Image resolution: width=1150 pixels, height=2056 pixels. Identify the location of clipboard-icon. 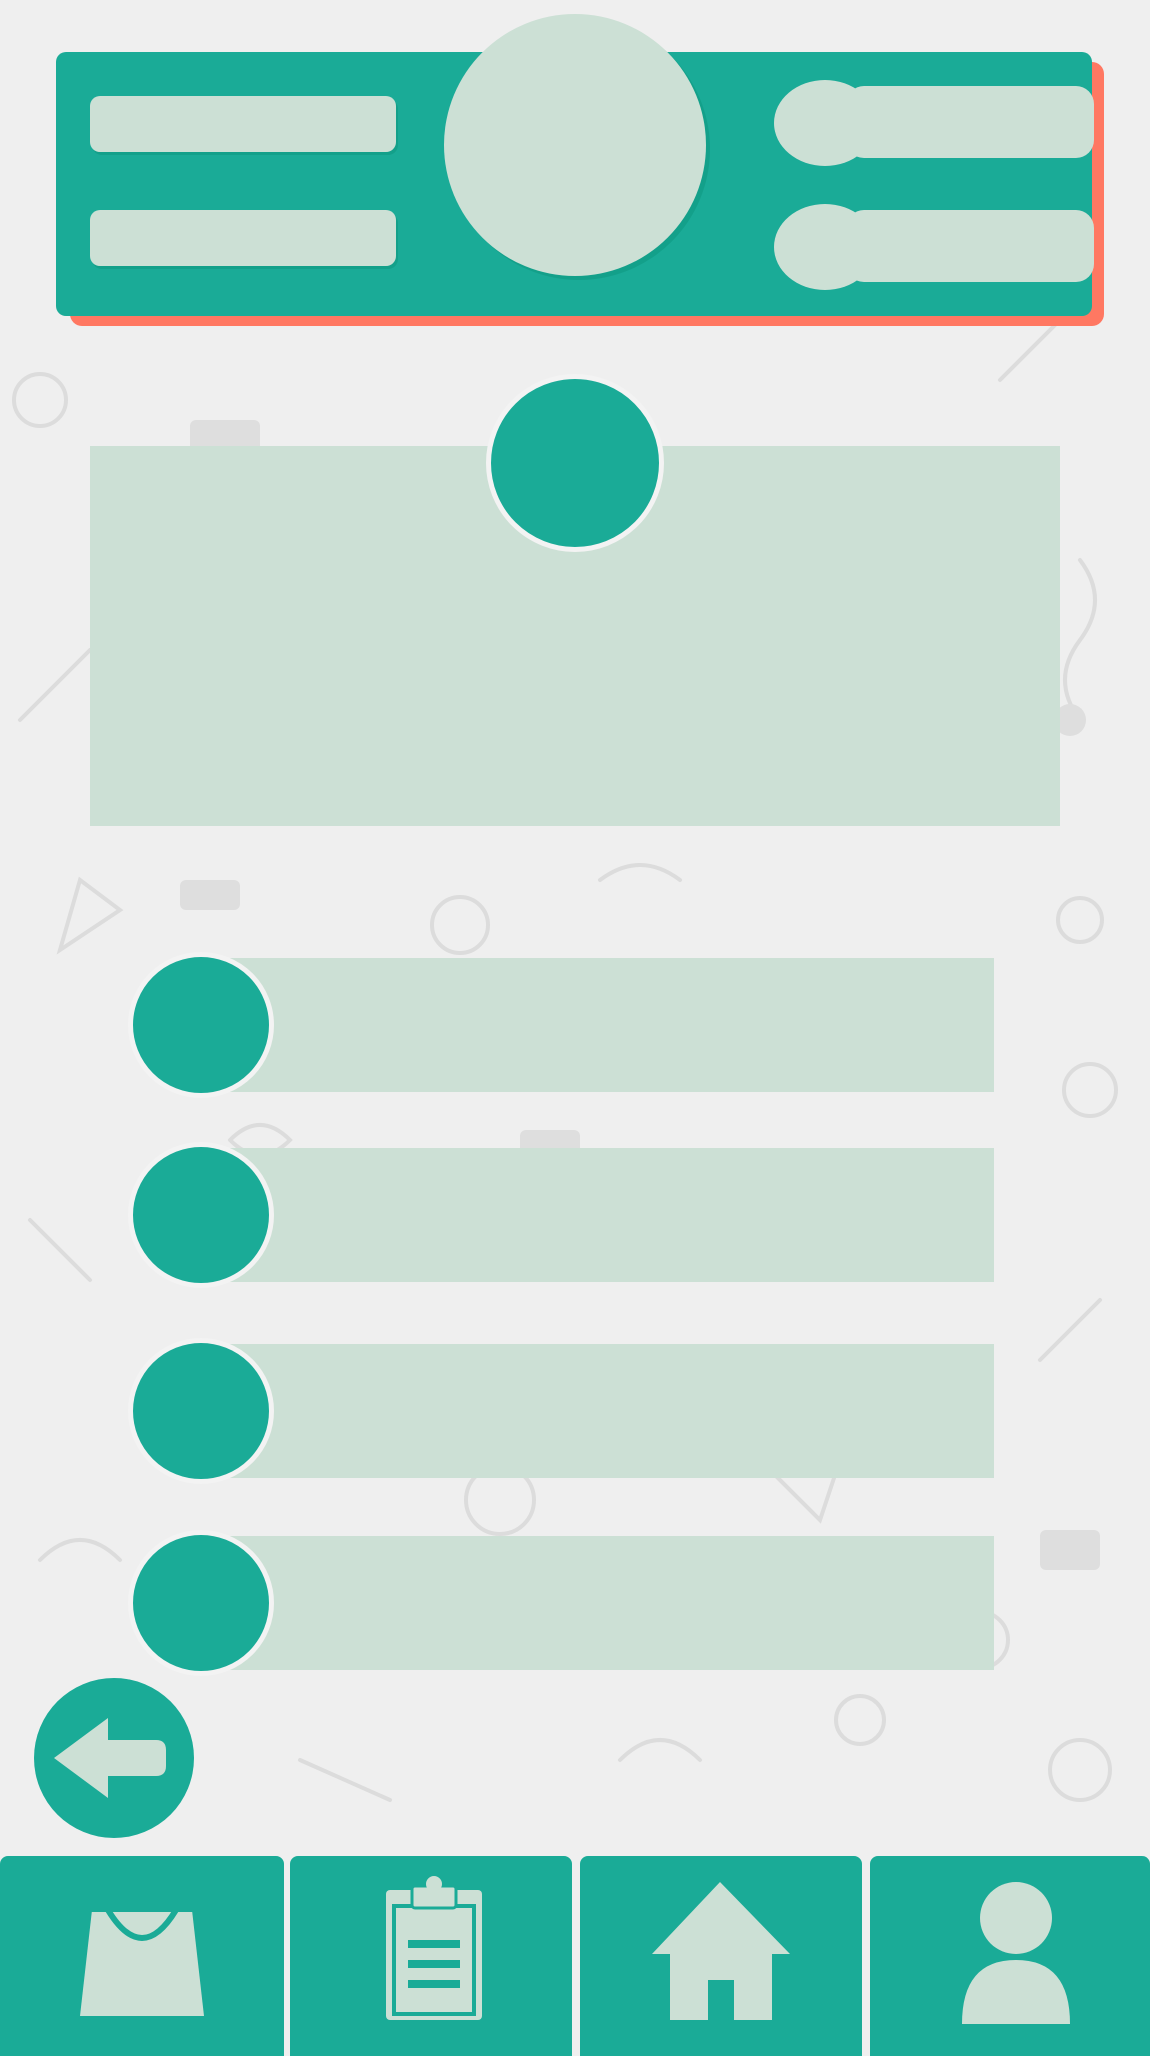
(434, 1948).